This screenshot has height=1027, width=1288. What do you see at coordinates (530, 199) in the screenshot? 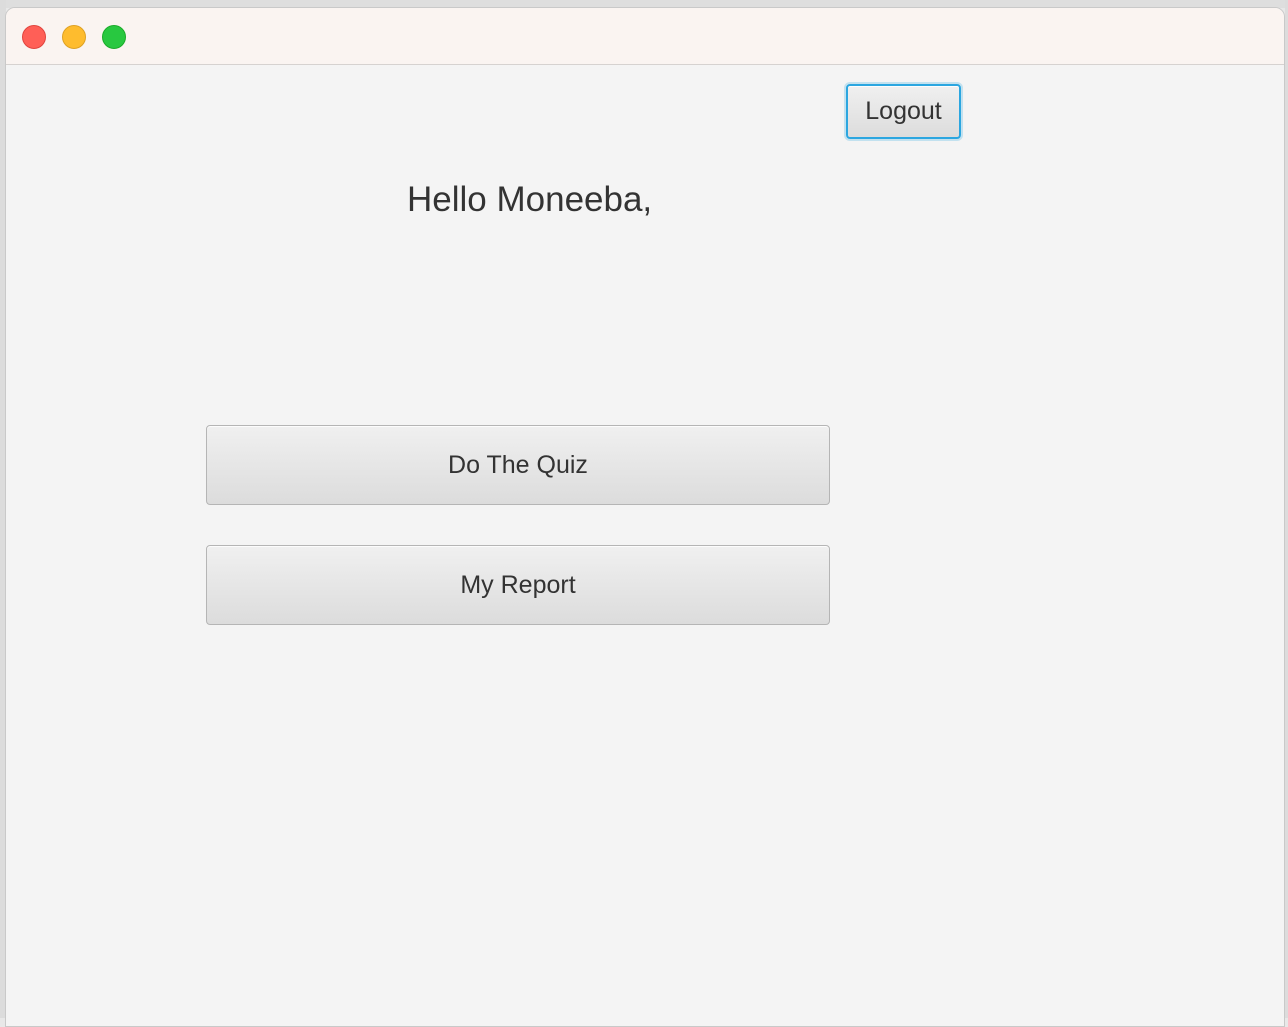
I see `greeting-text: Hello Moneeba,` at bounding box center [530, 199].